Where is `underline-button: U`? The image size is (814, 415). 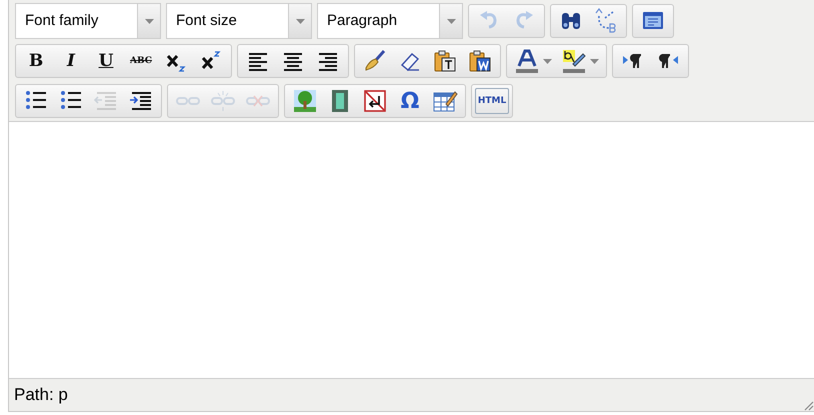 underline-button: U is located at coordinates (106, 61).